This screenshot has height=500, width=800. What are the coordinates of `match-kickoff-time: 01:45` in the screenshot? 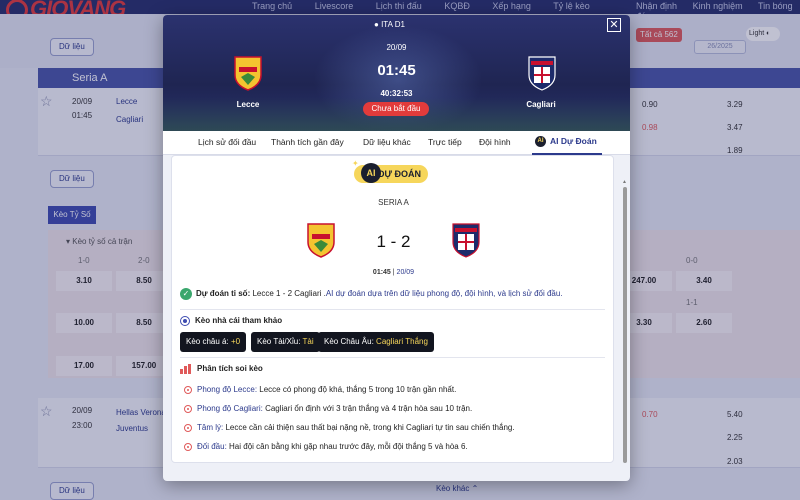 It's located at (396, 70).